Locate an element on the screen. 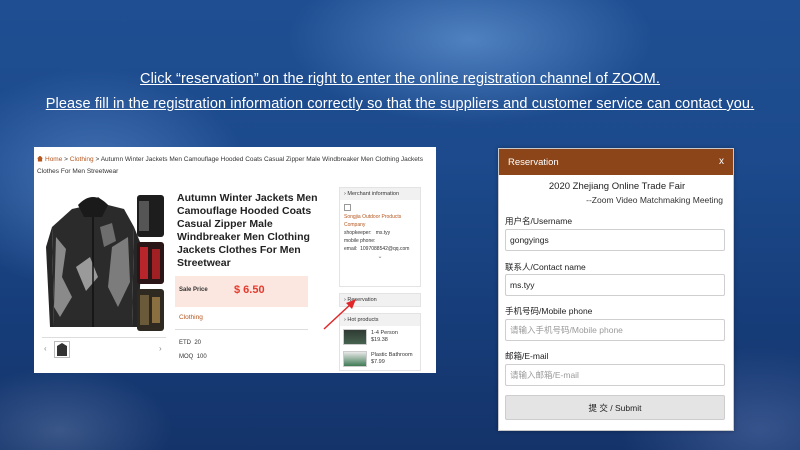 This screenshot has height=450, width=800. contact-name-input is located at coordinates (615, 285).